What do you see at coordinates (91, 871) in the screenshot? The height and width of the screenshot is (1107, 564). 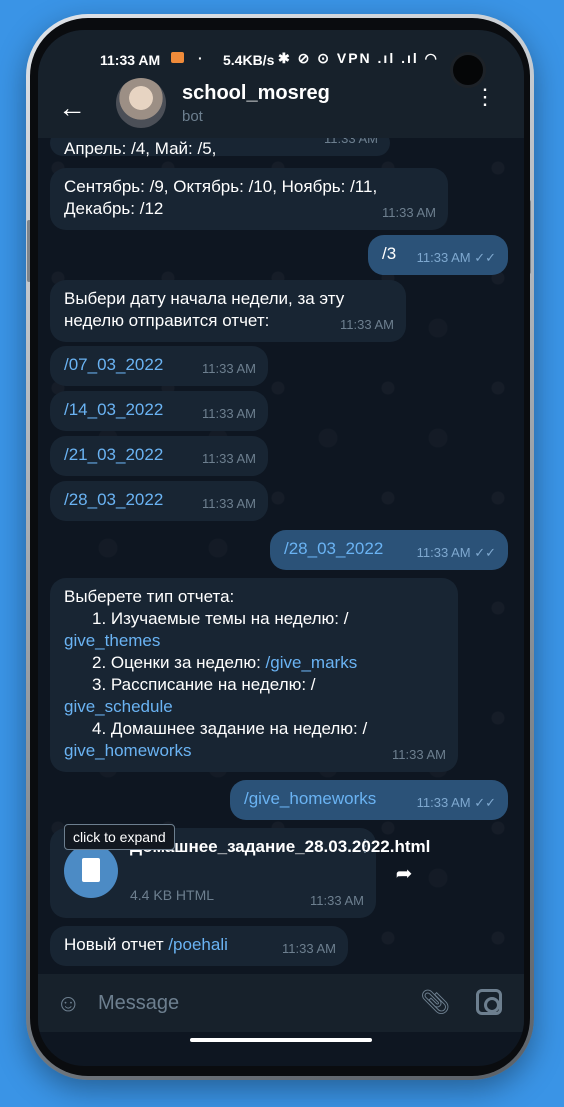 I see `file-document-icon` at bounding box center [91, 871].